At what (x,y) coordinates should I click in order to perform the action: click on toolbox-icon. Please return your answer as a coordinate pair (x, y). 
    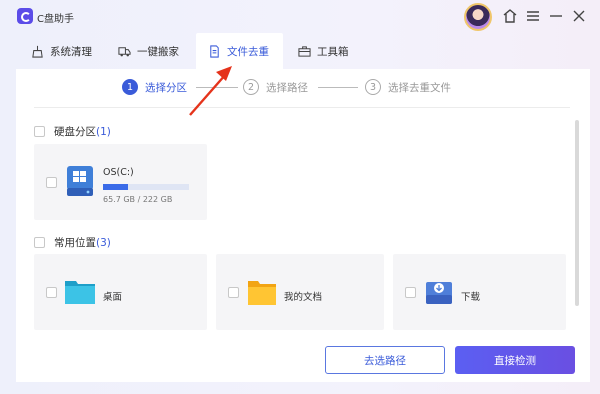
    Looking at the image, I should click on (304, 51).